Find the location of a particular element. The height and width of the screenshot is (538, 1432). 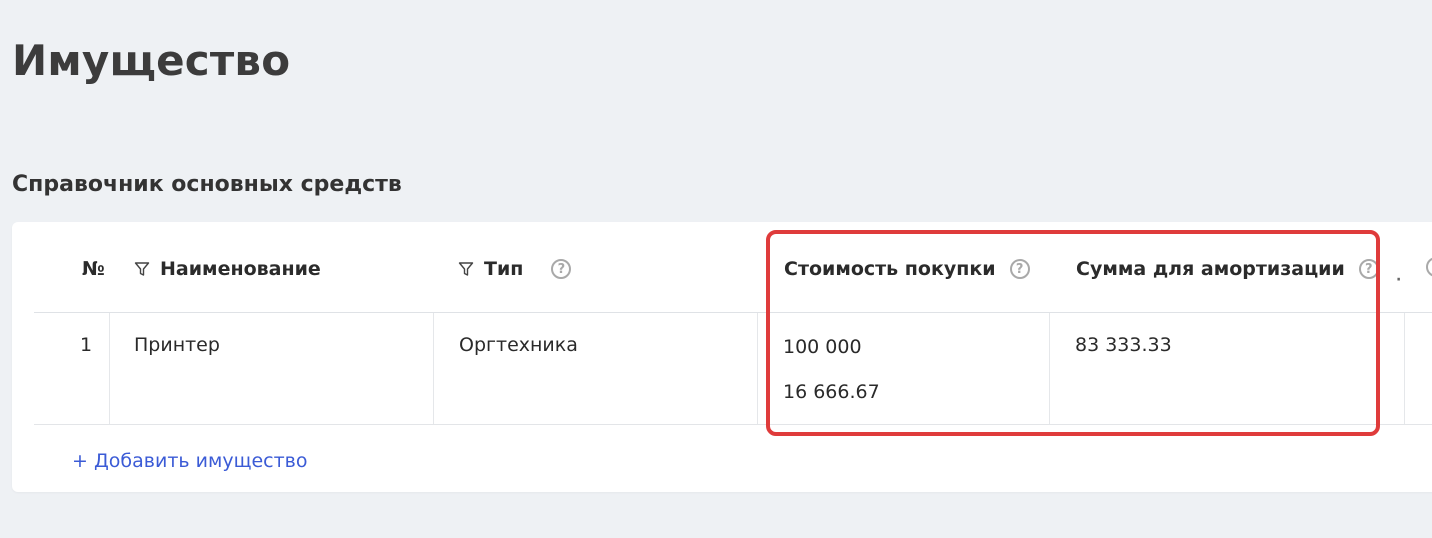

column-header-number: № is located at coordinates (93, 269).